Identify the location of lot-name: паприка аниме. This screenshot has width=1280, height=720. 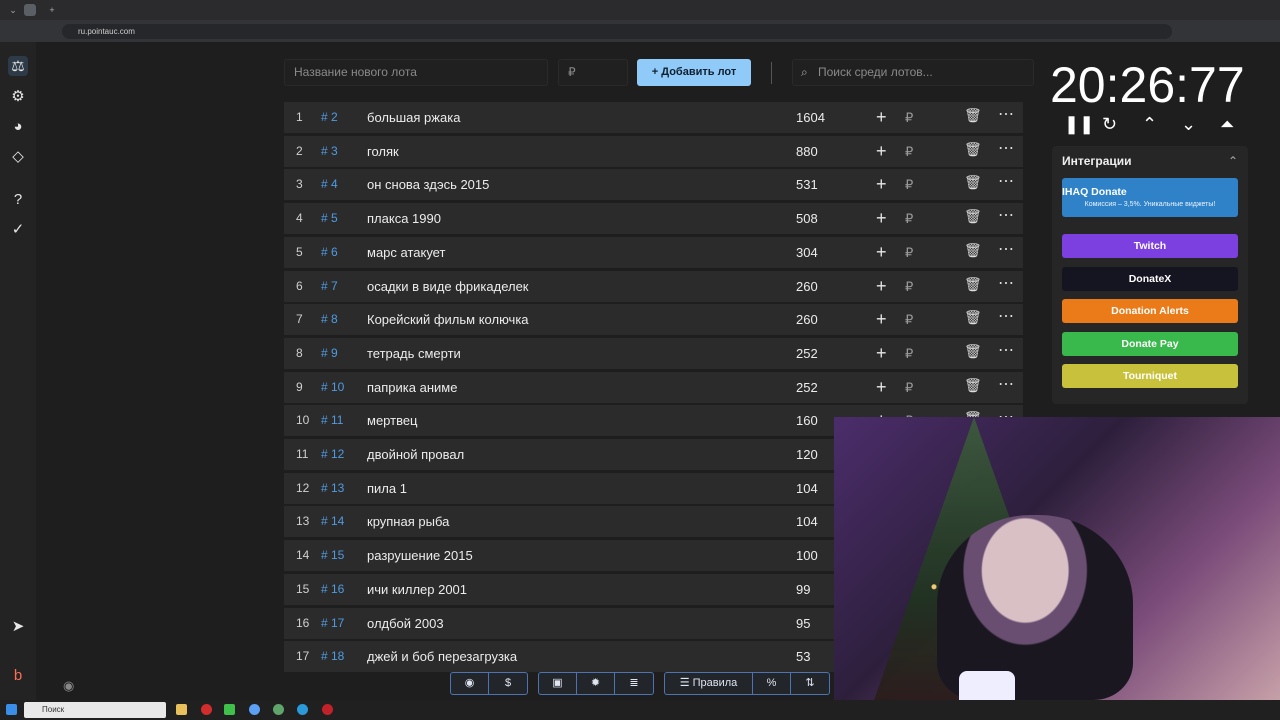
(412, 387).